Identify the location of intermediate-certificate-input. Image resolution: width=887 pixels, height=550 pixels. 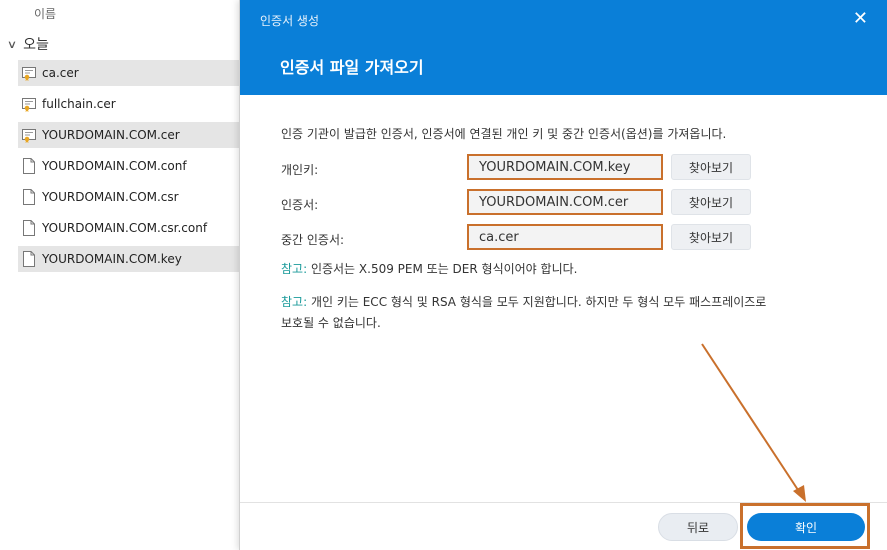
(565, 237).